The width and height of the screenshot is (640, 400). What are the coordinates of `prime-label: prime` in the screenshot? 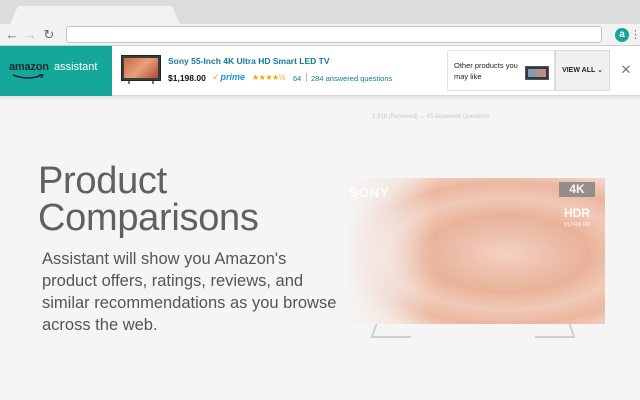 It's located at (233, 77).